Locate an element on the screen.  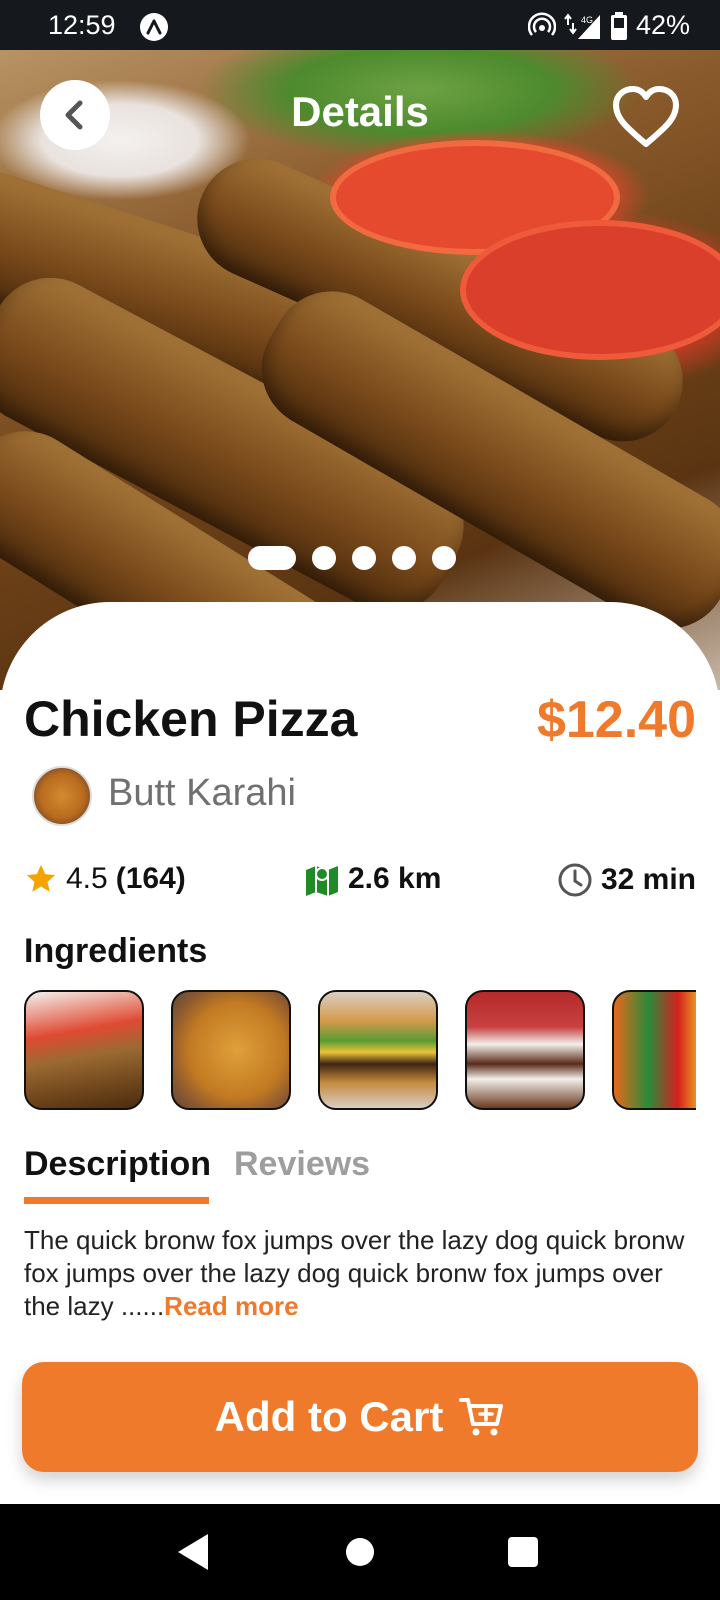
food-price: $12.40 is located at coordinates (616, 720).